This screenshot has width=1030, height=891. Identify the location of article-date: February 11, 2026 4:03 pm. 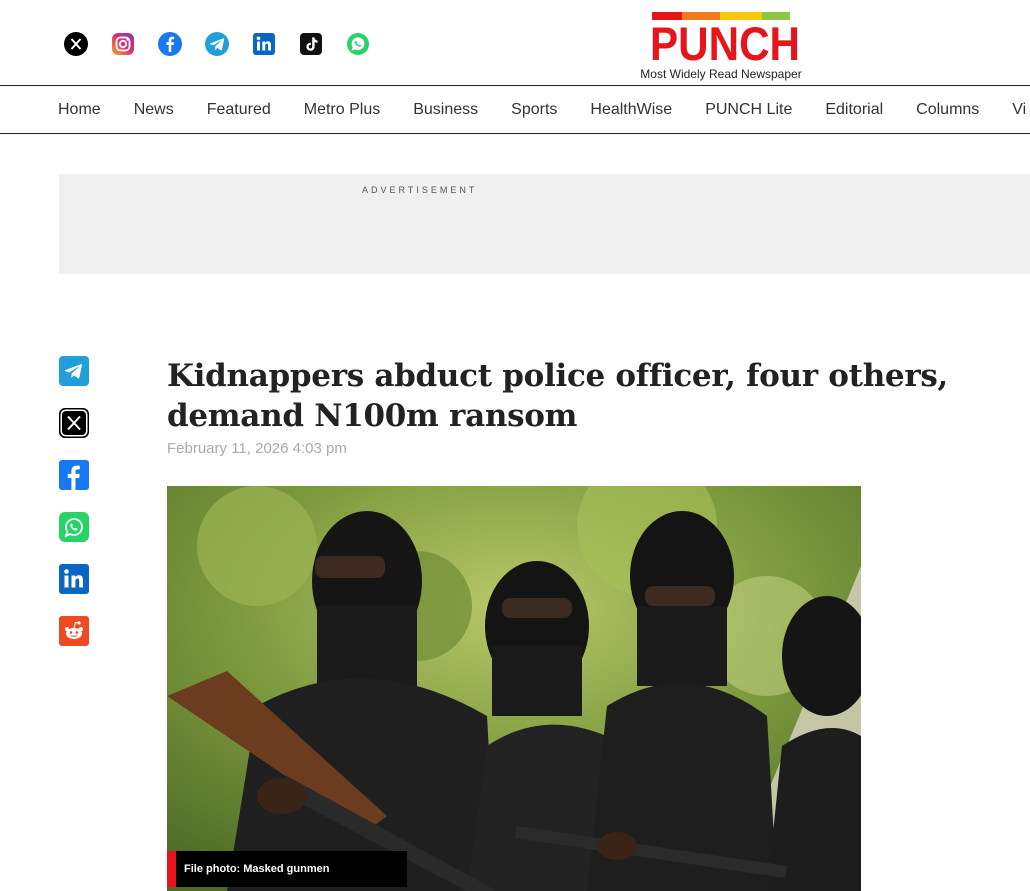
(257, 448).